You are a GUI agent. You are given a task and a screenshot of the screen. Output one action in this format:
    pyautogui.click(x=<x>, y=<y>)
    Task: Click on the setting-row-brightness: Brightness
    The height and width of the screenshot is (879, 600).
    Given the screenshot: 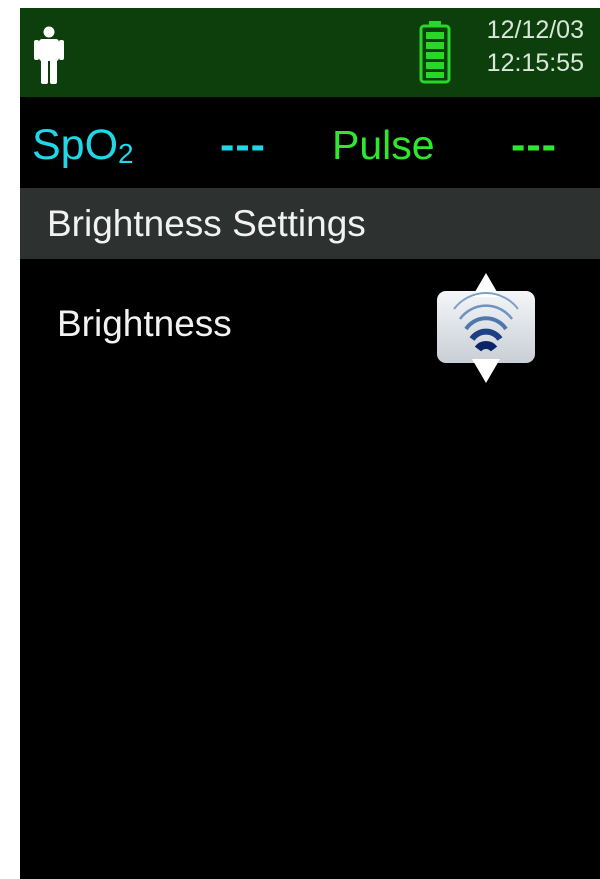 What is the action you would take?
    pyautogui.click(x=310, y=324)
    